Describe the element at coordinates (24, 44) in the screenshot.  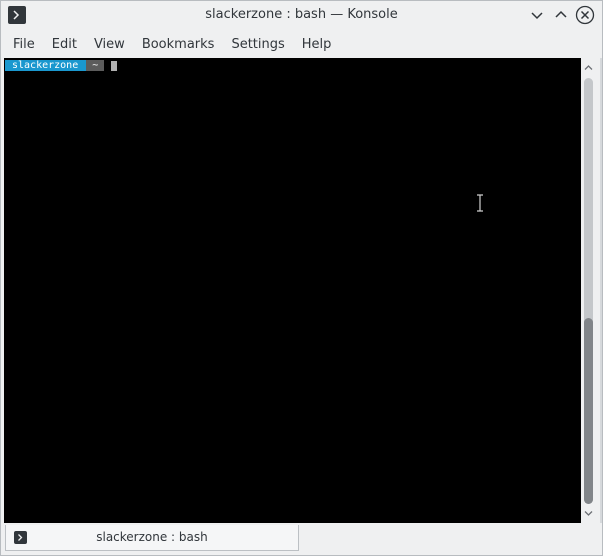
I see `menu-file: File` at that location.